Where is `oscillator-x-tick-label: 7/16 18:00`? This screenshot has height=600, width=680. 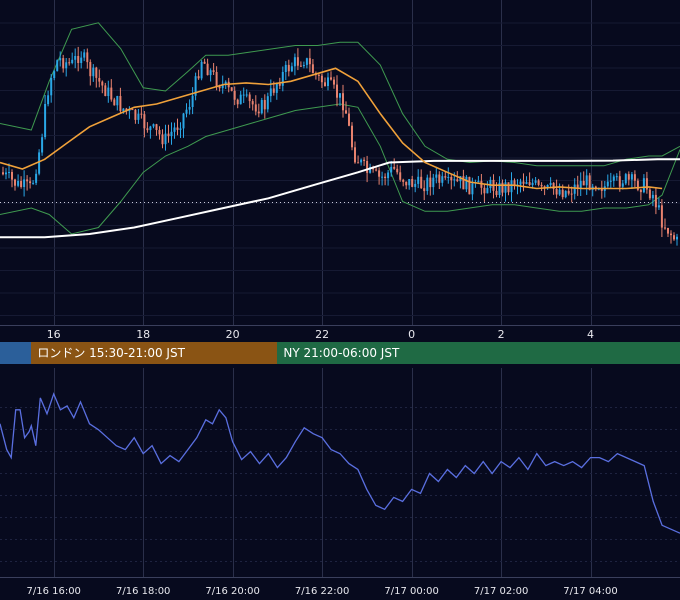 oscillator-x-tick-label: 7/16 18:00 is located at coordinates (143, 591).